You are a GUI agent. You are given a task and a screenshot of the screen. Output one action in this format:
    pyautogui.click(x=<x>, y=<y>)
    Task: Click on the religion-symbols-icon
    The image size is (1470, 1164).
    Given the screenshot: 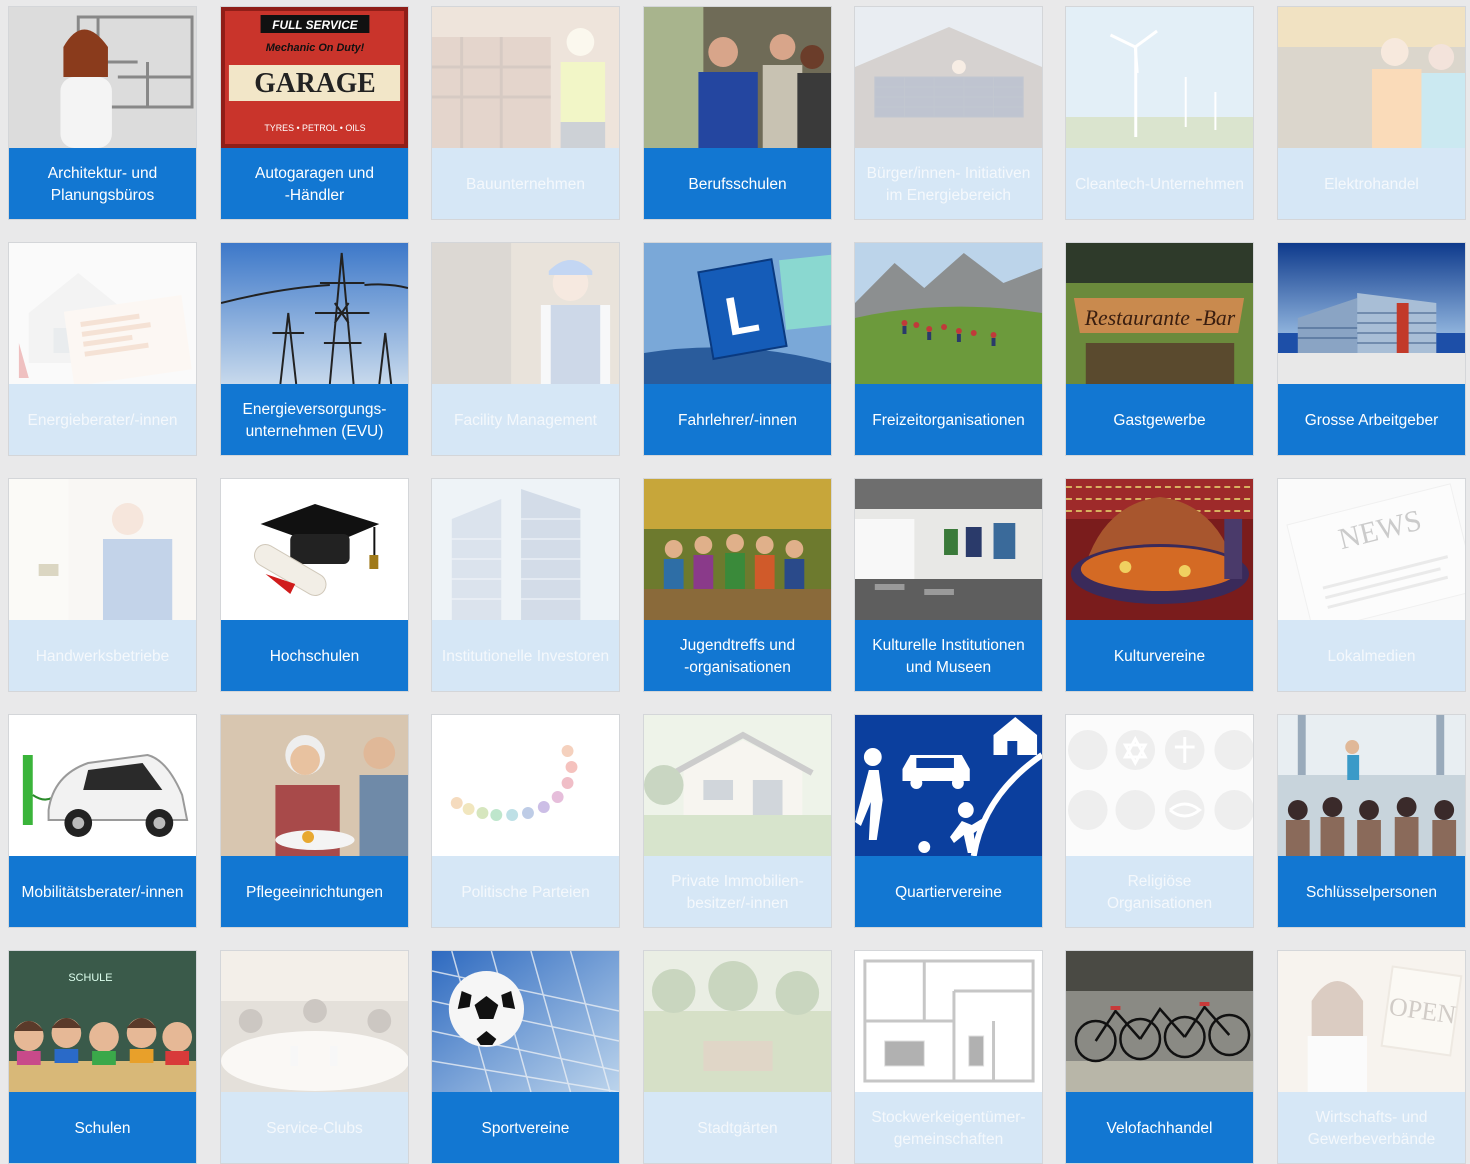 What is the action you would take?
    pyautogui.click(x=1159, y=785)
    